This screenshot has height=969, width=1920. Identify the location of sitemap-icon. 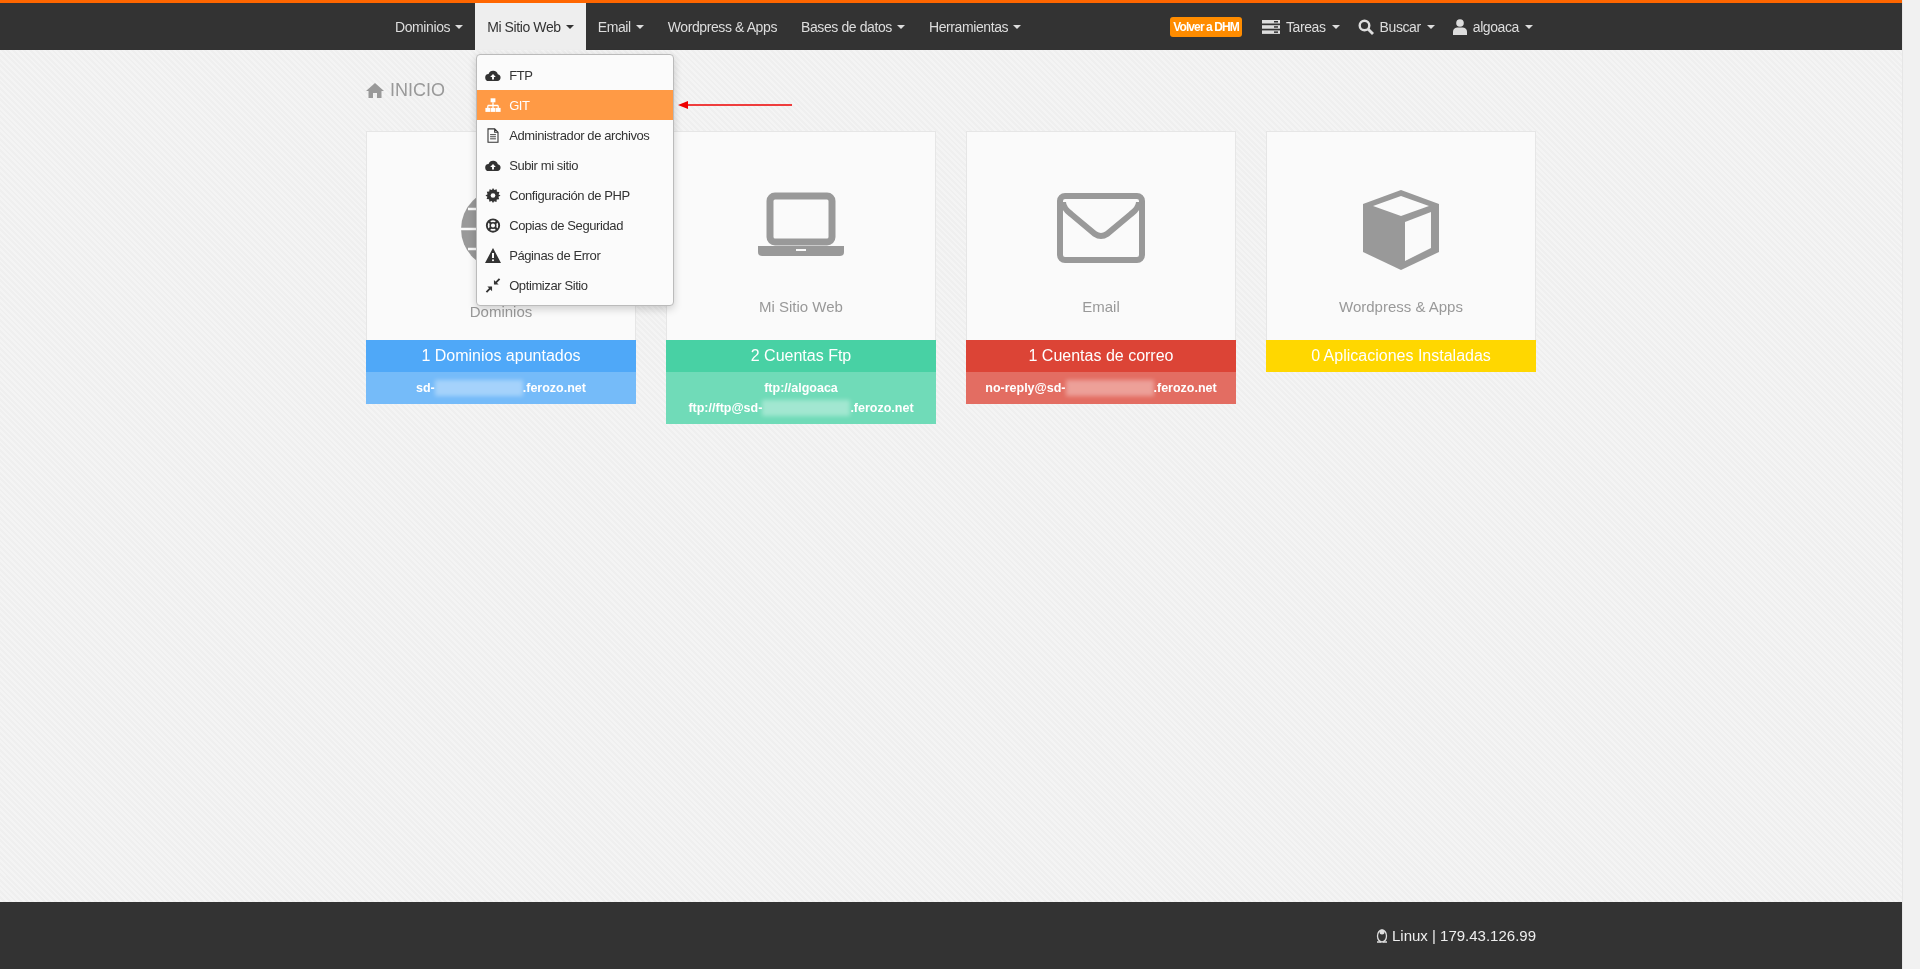
(493, 105).